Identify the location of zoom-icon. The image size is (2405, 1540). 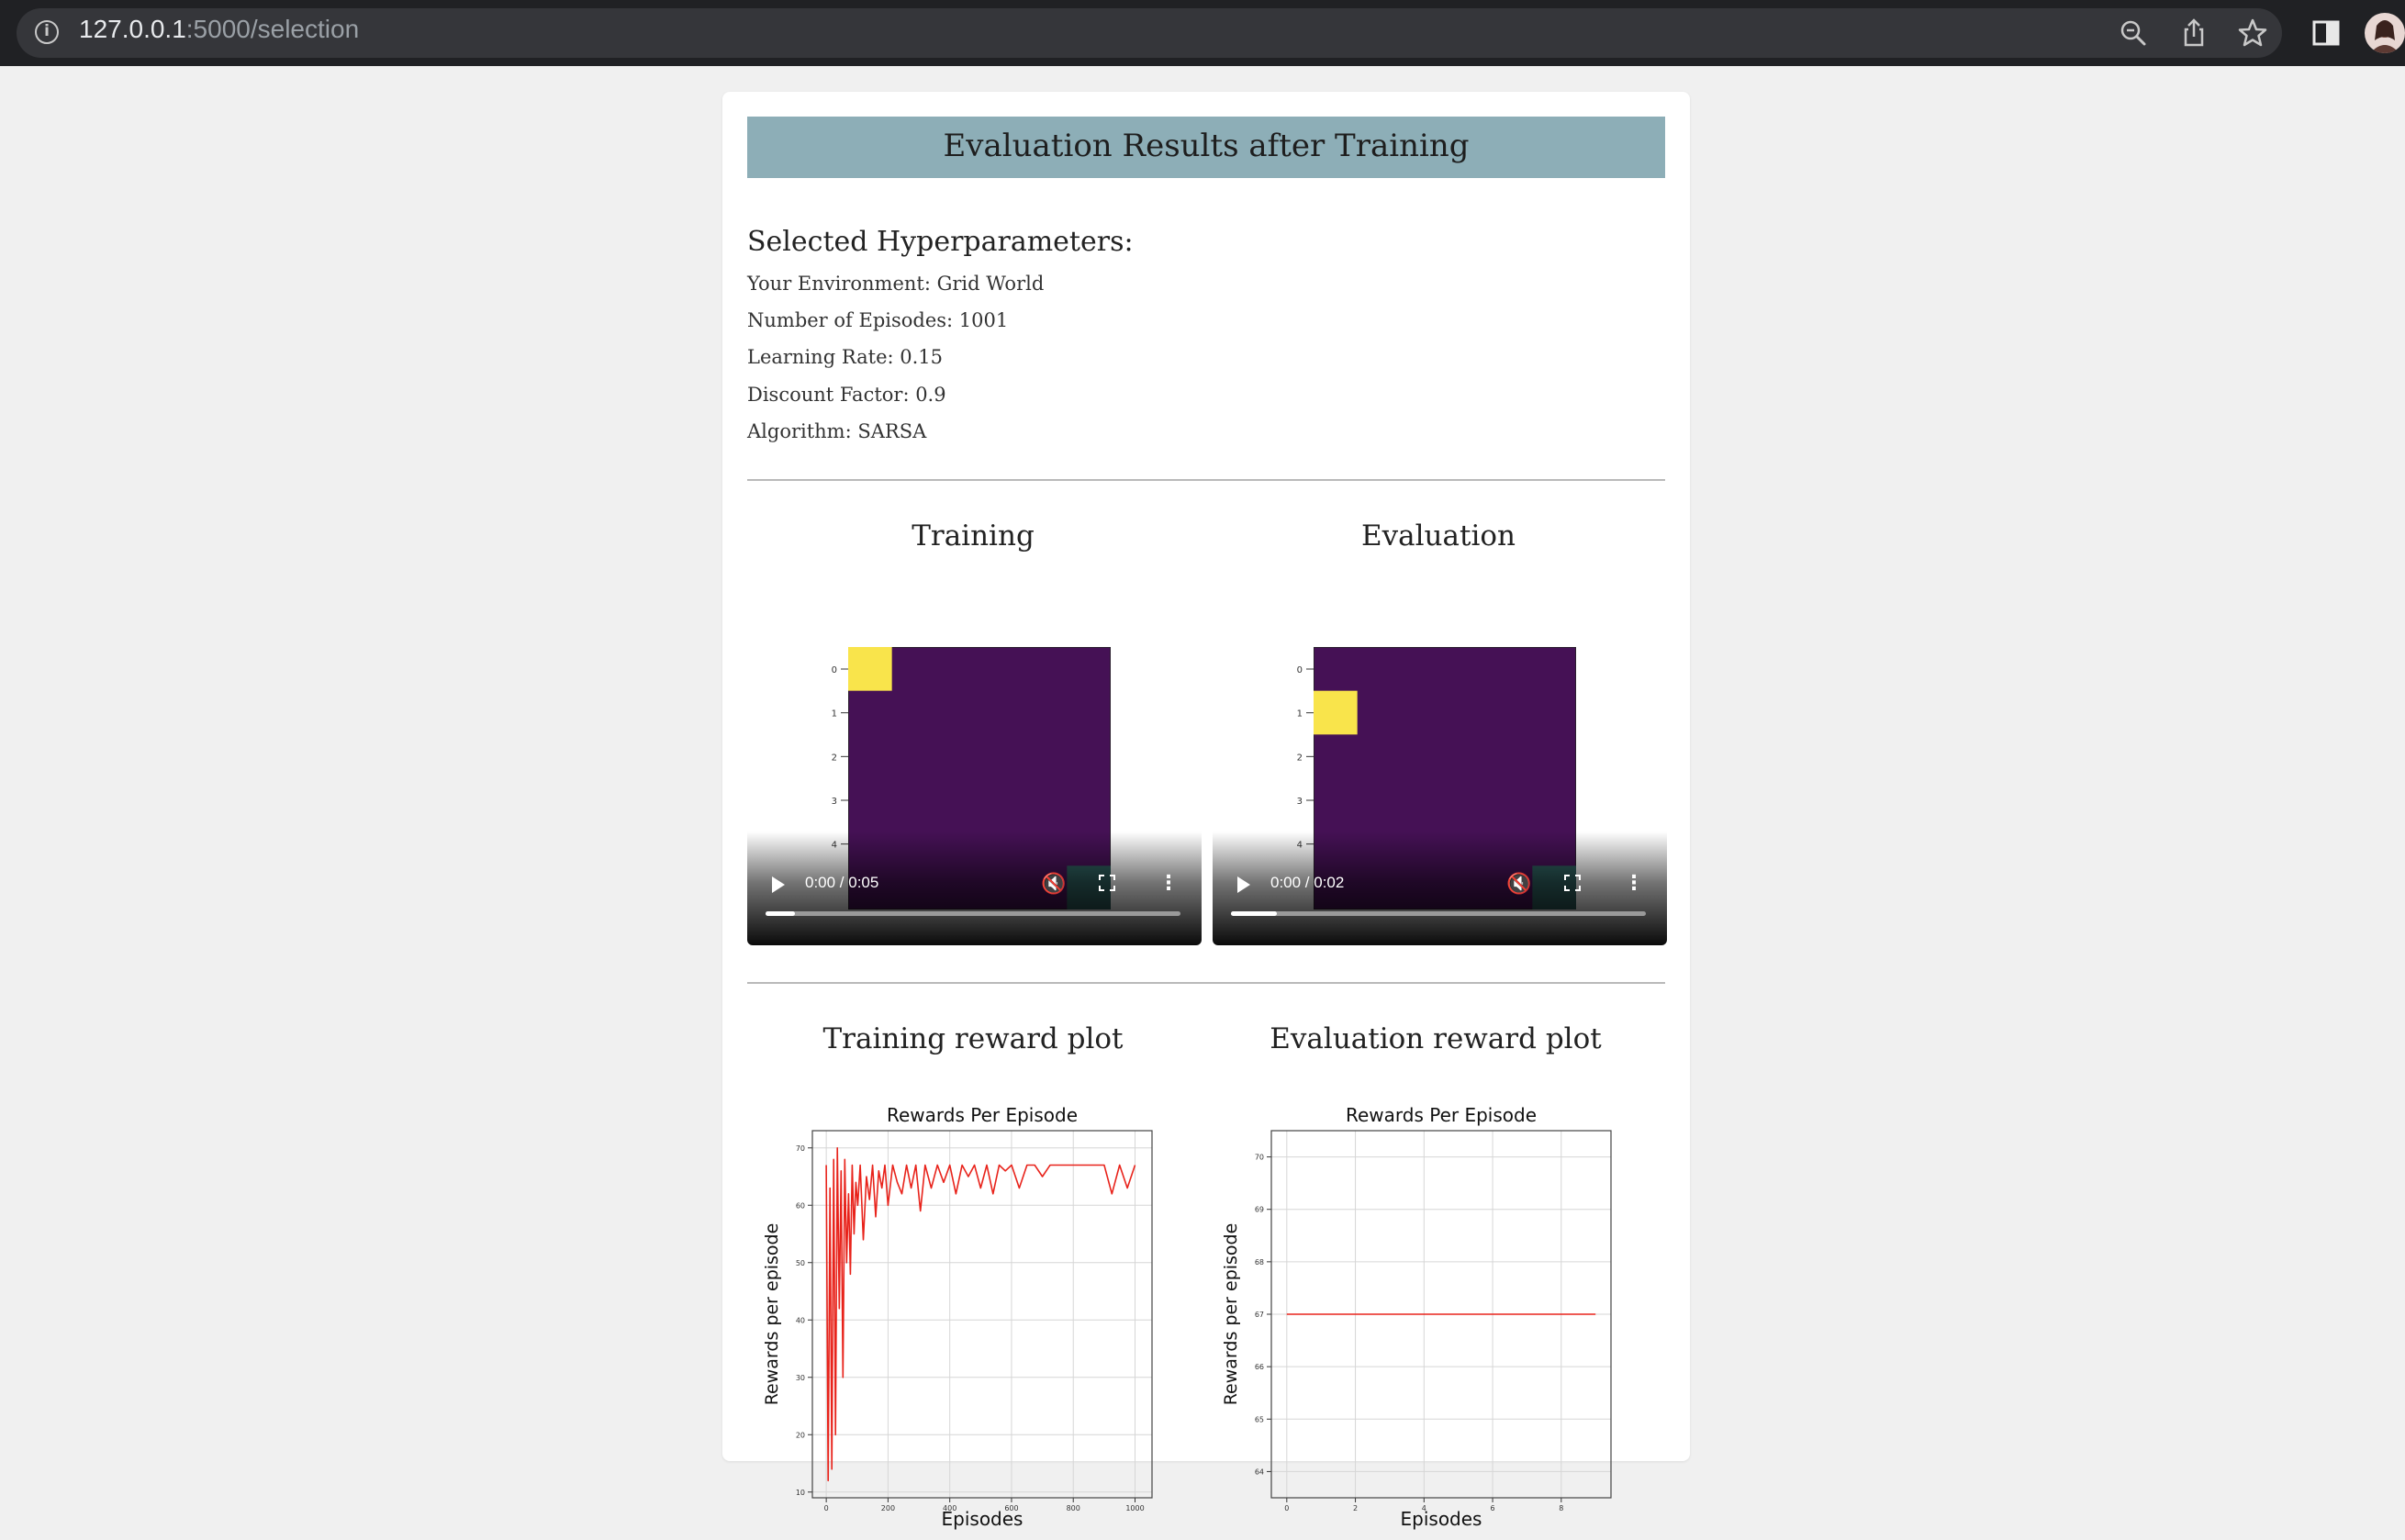
(2133, 33).